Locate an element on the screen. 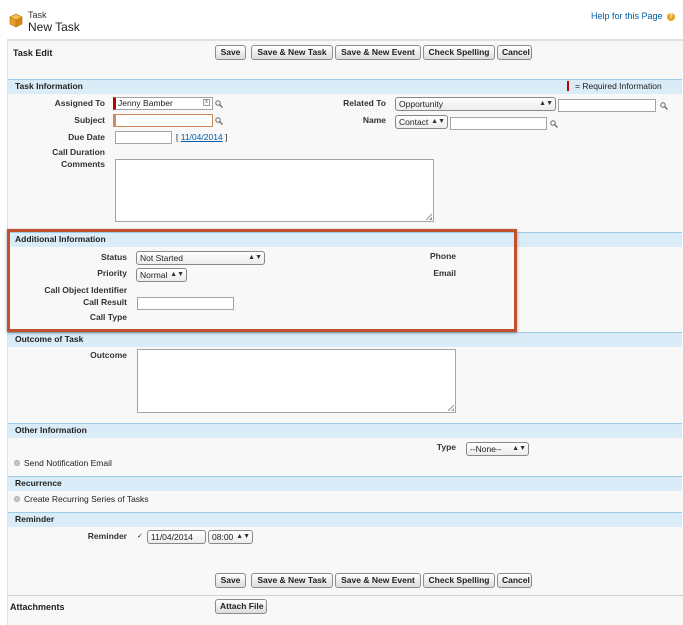  section-title: Other Information is located at coordinates (51, 430).